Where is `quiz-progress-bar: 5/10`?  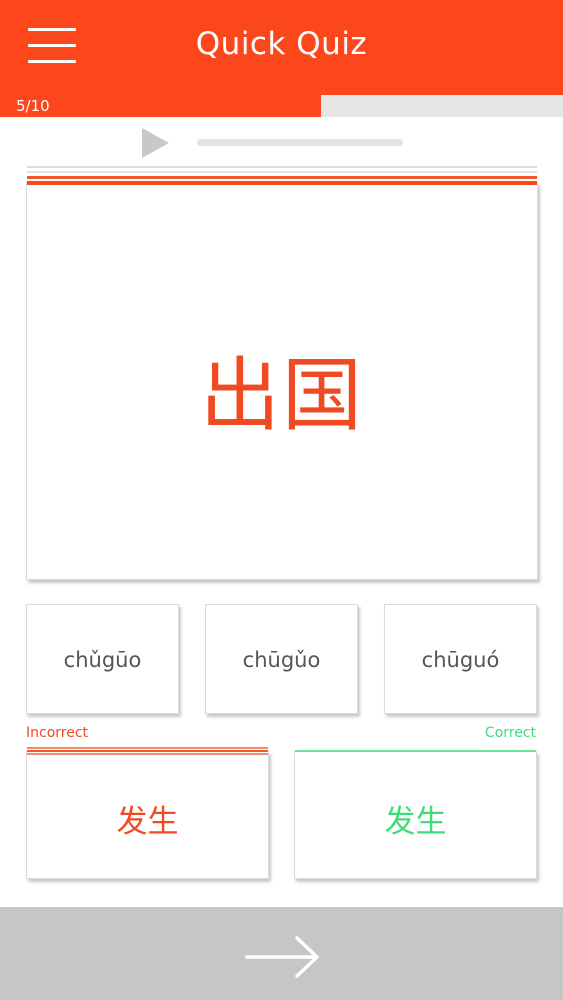 quiz-progress-bar: 5/10 is located at coordinates (281, 106).